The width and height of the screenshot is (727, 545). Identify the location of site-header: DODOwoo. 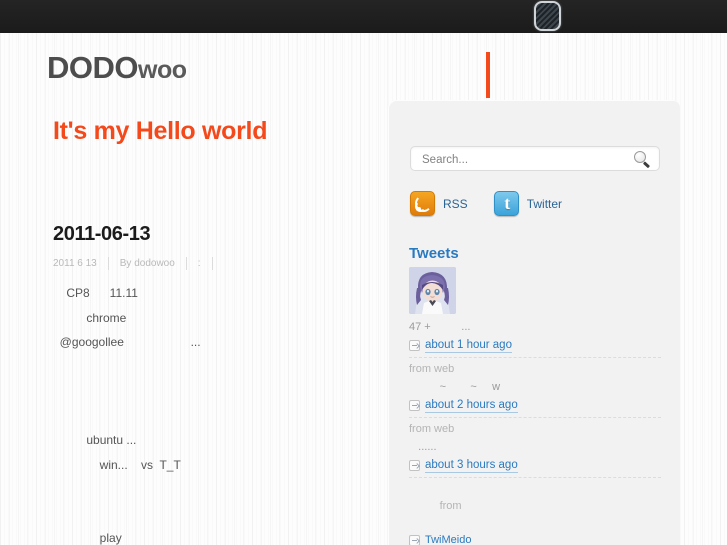
(363, 69).